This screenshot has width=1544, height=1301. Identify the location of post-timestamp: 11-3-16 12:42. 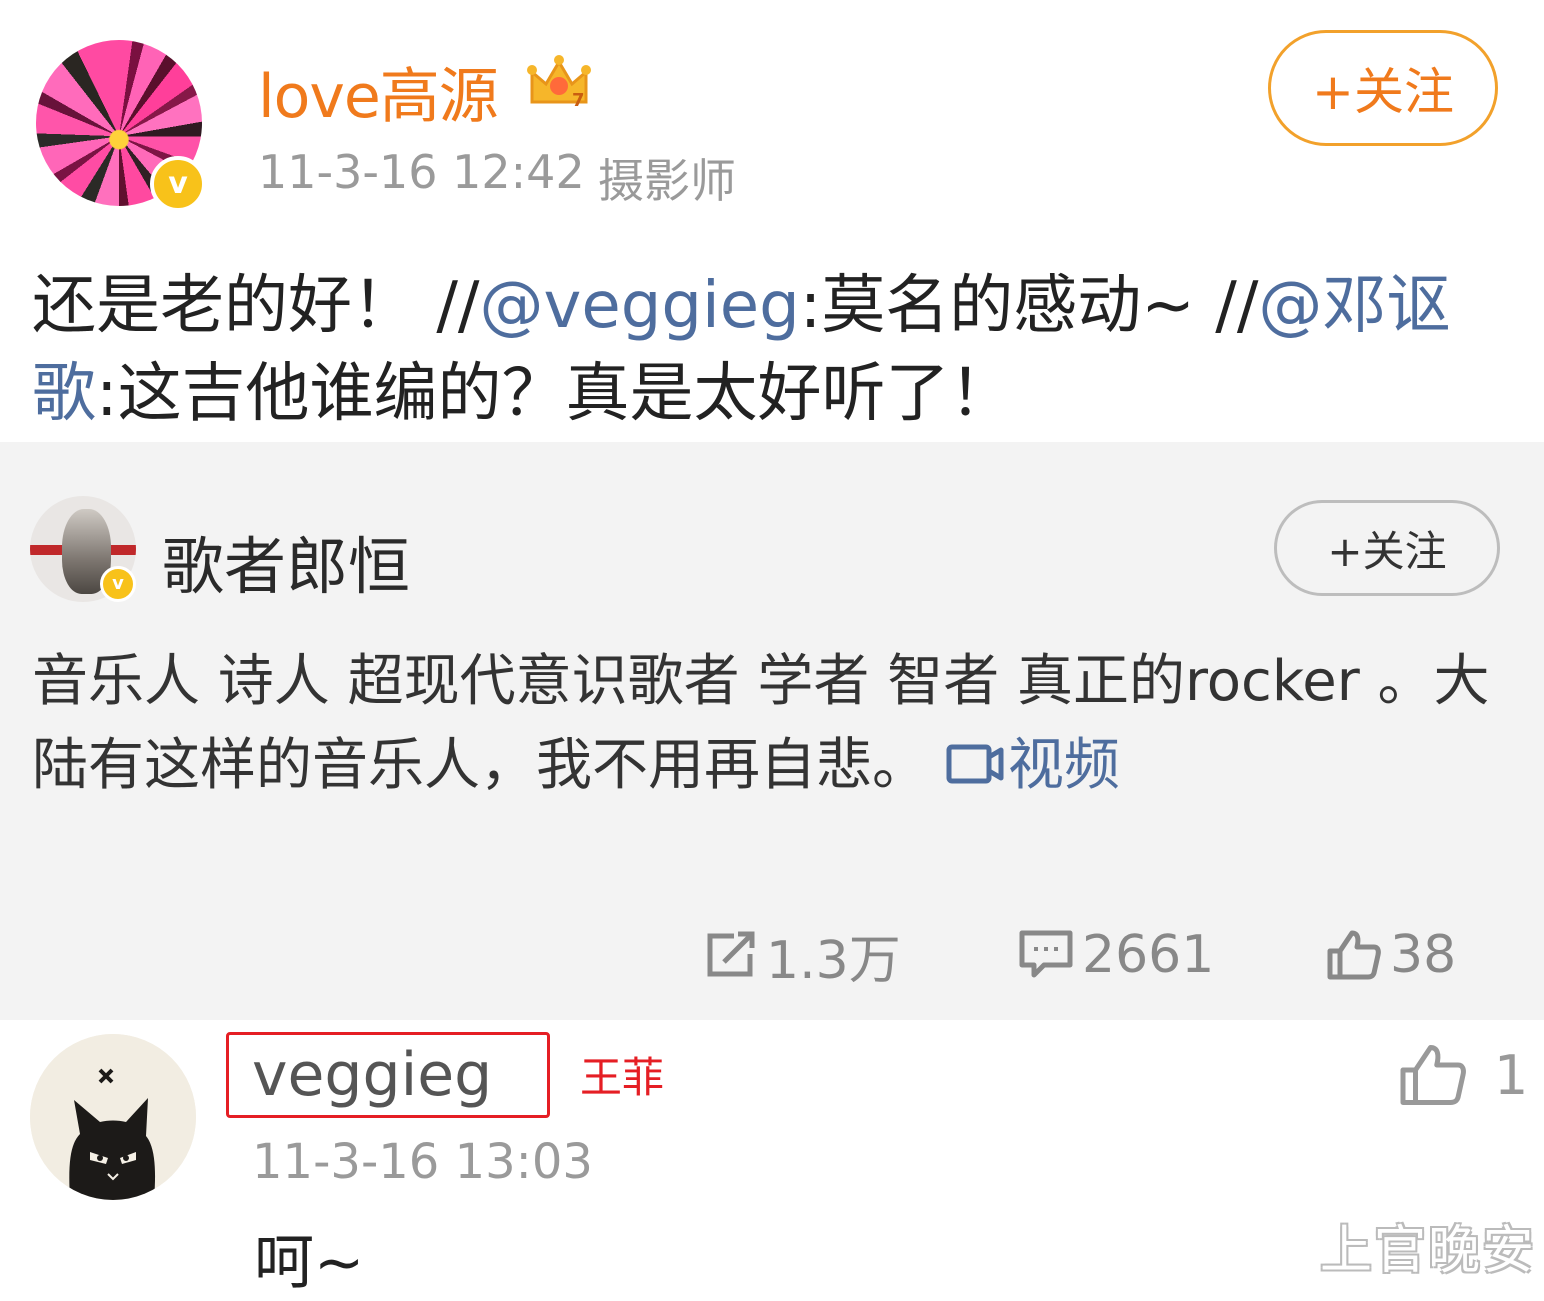
(421, 172).